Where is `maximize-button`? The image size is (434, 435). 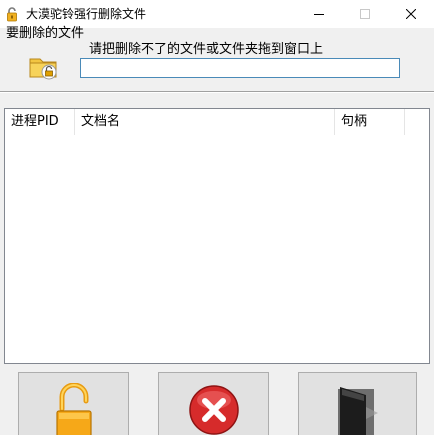
maximize-button is located at coordinates (365, 14).